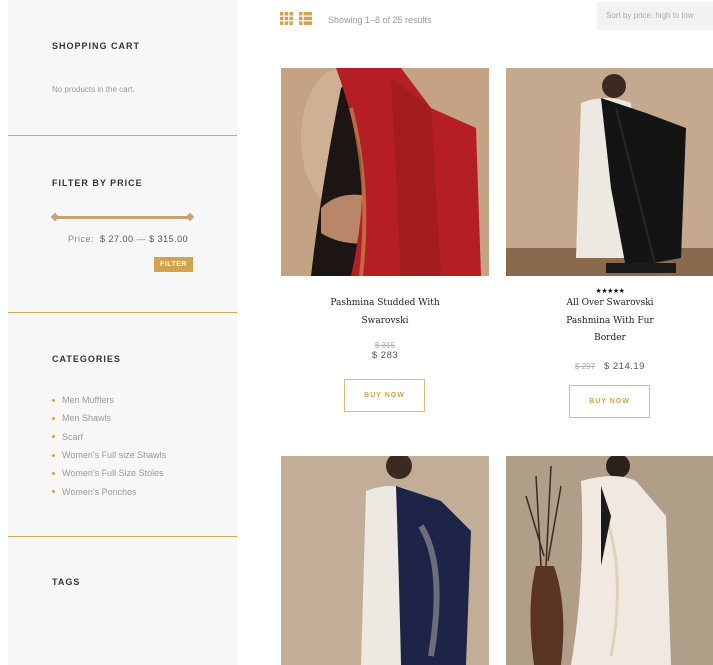  I want to click on product-price: $ 315 $ 283, so click(385, 351).